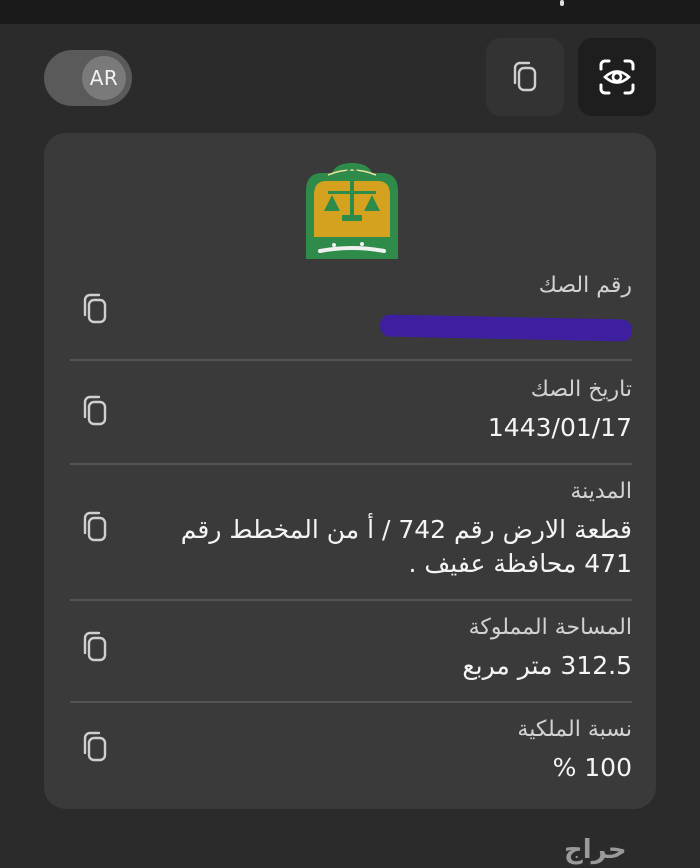 The image size is (700, 868). What do you see at coordinates (547, 665) in the screenshot?
I see `field-value: 312.5 متر مربع` at bounding box center [547, 665].